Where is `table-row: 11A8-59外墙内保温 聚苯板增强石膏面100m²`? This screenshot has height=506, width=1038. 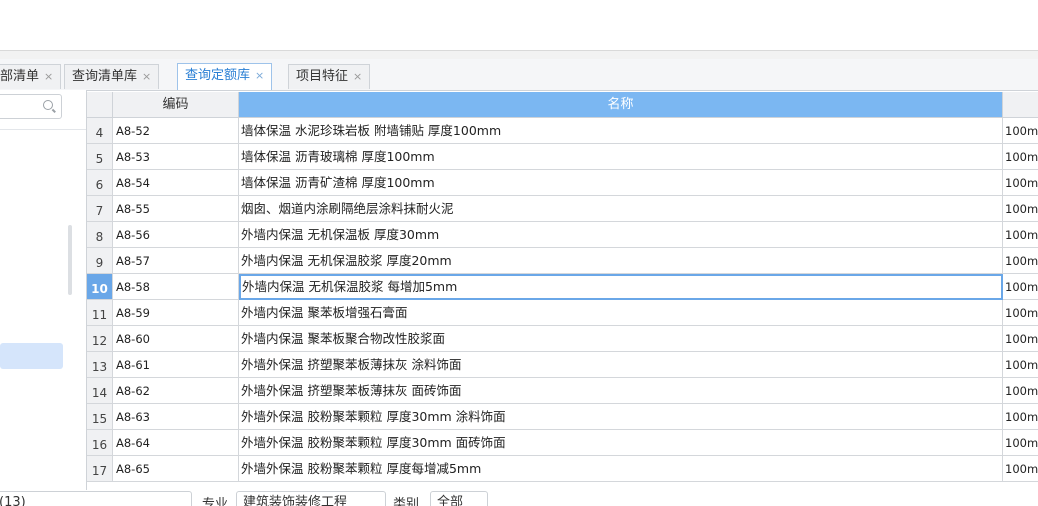 table-row: 11A8-59外墙内保温 聚苯板增强石膏面100m² is located at coordinates (562, 313).